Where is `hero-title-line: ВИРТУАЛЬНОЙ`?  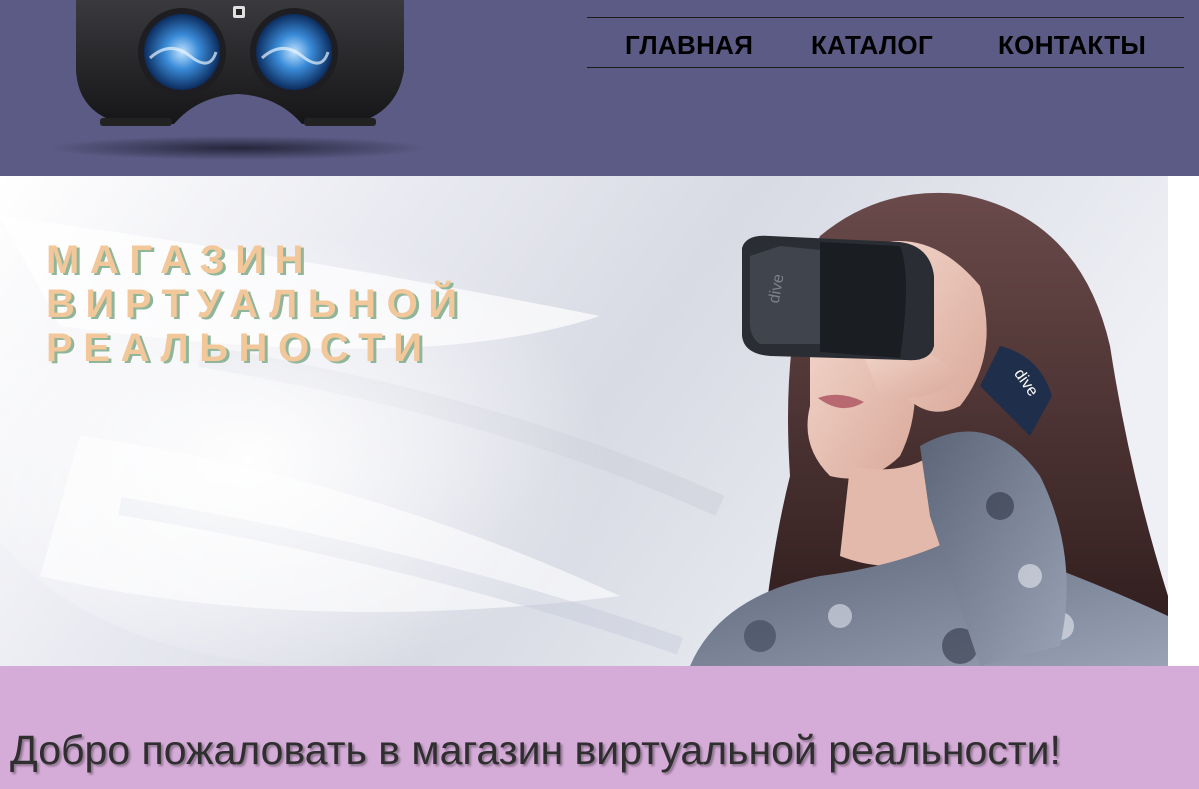 hero-title-line: ВИРТУАЛЬНОЙ is located at coordinates (257, 304).